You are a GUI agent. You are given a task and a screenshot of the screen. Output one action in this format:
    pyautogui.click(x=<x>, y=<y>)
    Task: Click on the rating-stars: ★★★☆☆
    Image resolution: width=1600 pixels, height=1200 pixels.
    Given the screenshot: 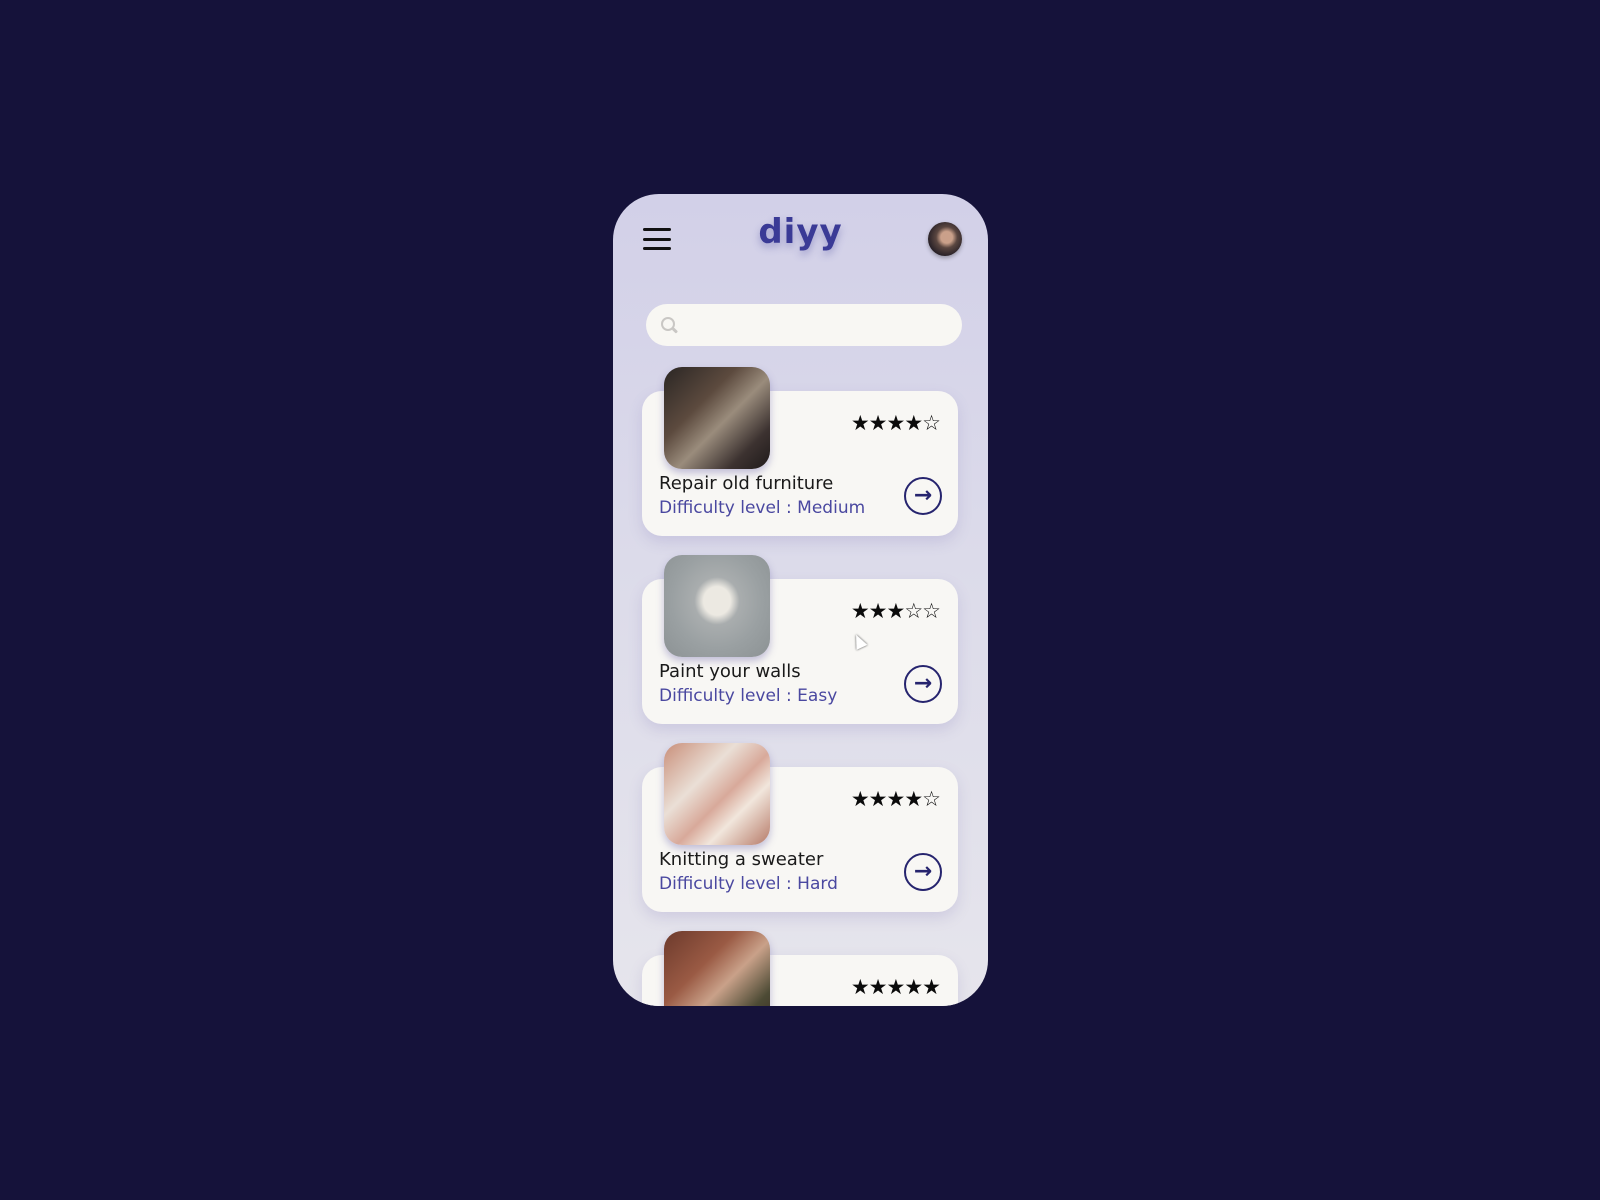 What is the action you would take?
    pyautogui.click(x=895, y=611)
    